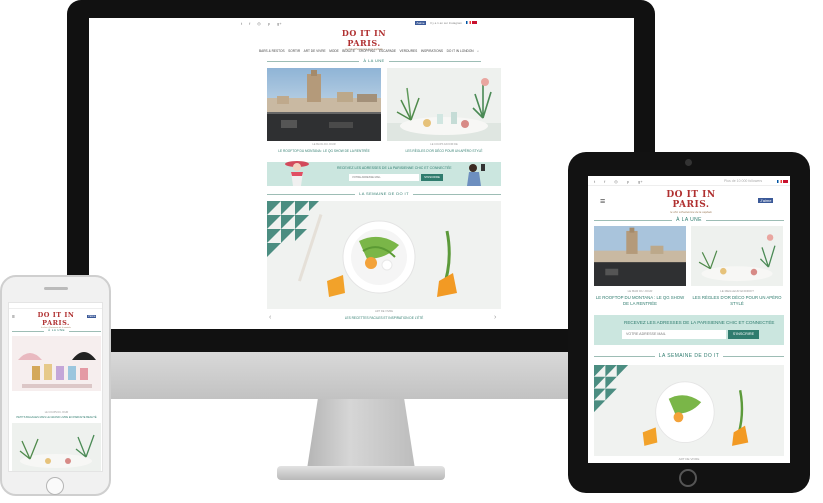  What do you see at coordinates (737, 291) in the screenshot?
I see `article-category: LE MEILLEUR ENDROIT` at bounding box center [737, 291].